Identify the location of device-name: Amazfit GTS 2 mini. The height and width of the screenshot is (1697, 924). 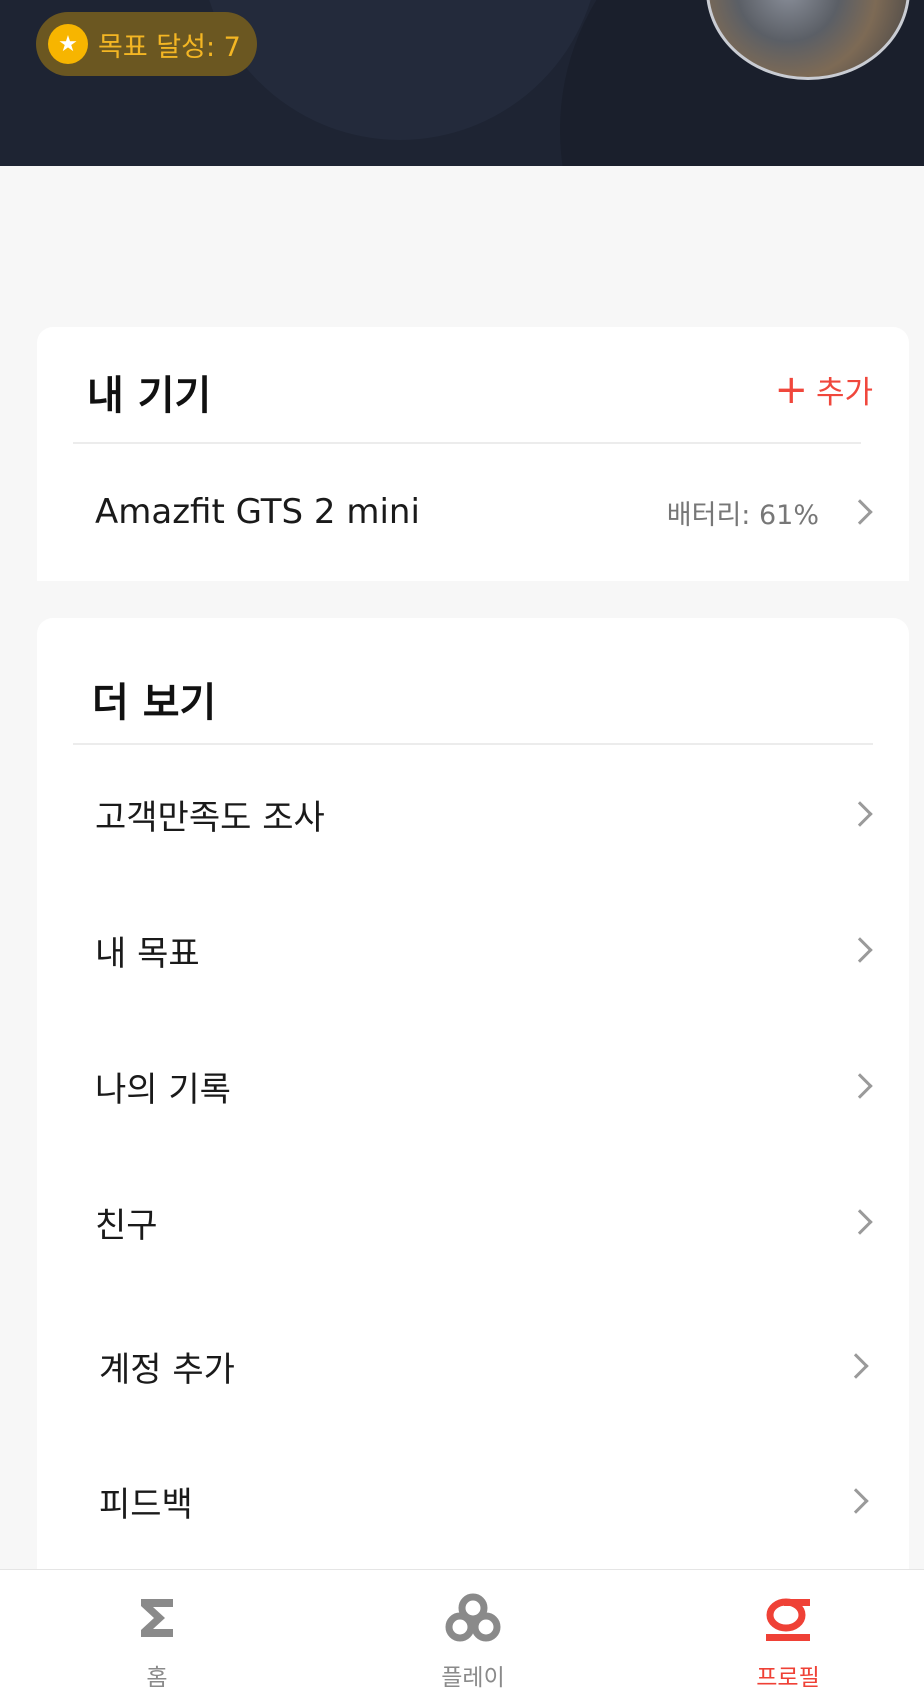
(257, 512).